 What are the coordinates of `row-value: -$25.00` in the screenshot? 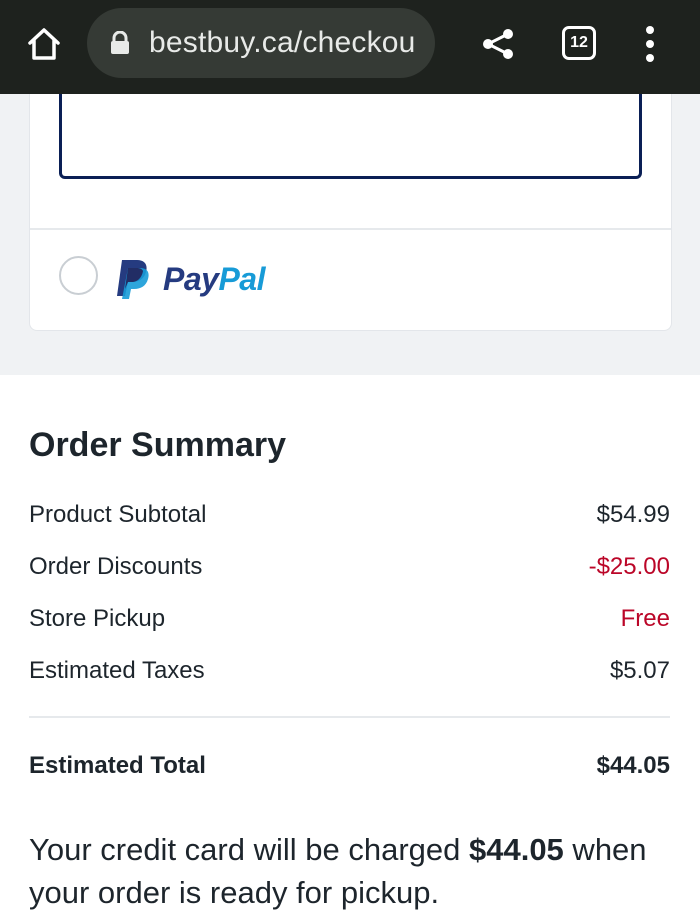 It's located at (629, 566).